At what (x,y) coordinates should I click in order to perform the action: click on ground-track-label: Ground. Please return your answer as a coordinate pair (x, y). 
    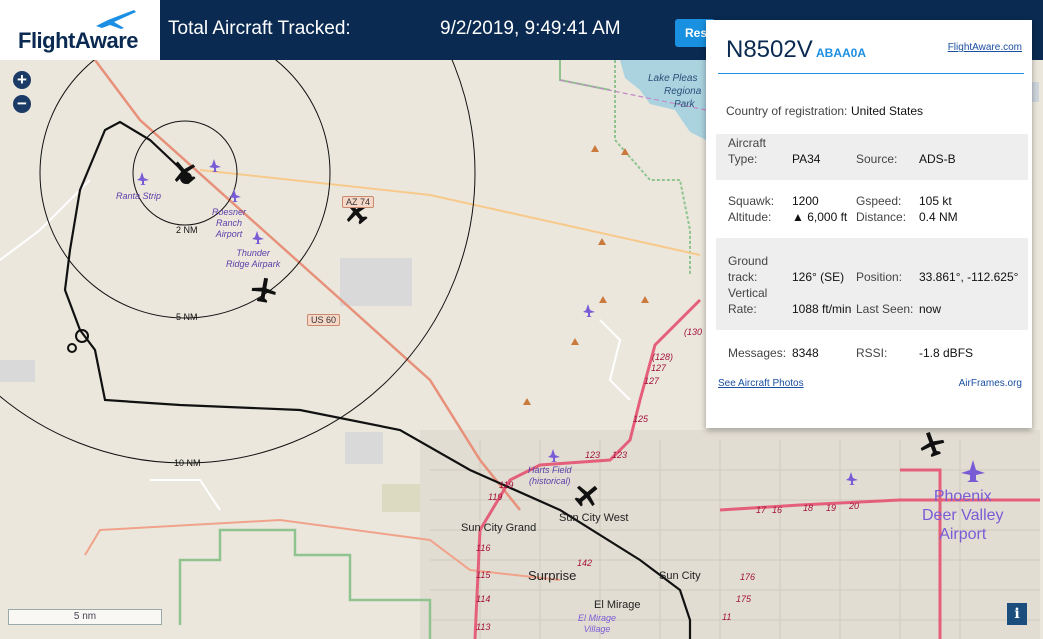
    Looking at the image, I should click on (748, 261).